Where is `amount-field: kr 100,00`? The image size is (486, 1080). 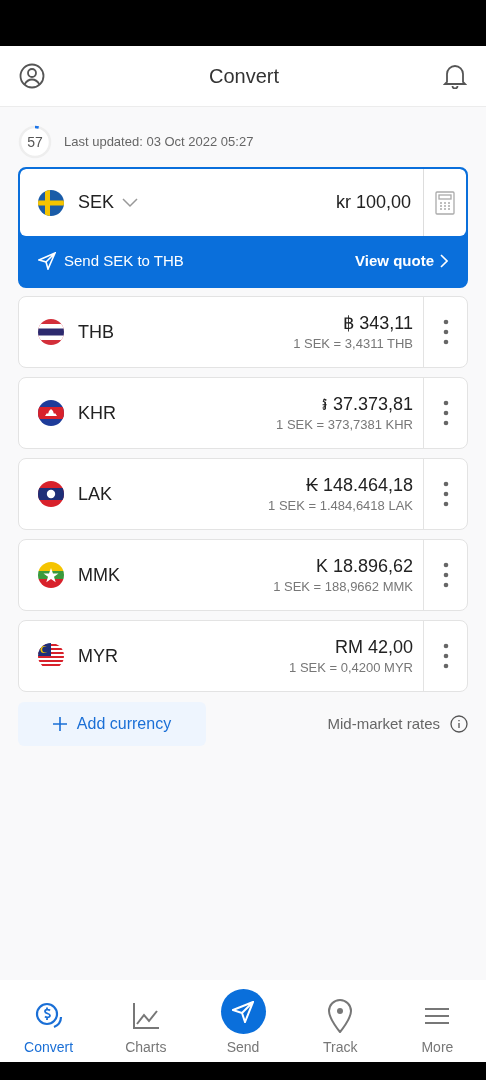
amount-field: kr 100,00 is located at coordinates (373, 202).